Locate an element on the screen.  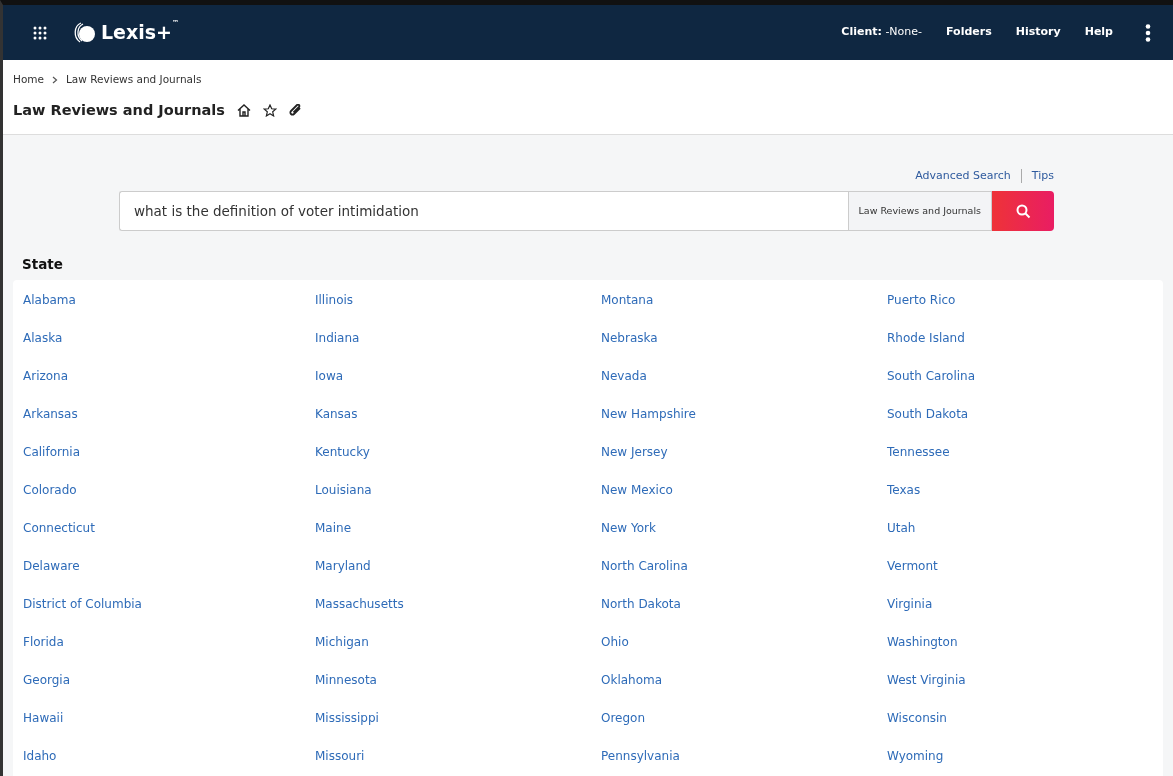
state-link: Massachusetts is located at coordinates (359, 614).